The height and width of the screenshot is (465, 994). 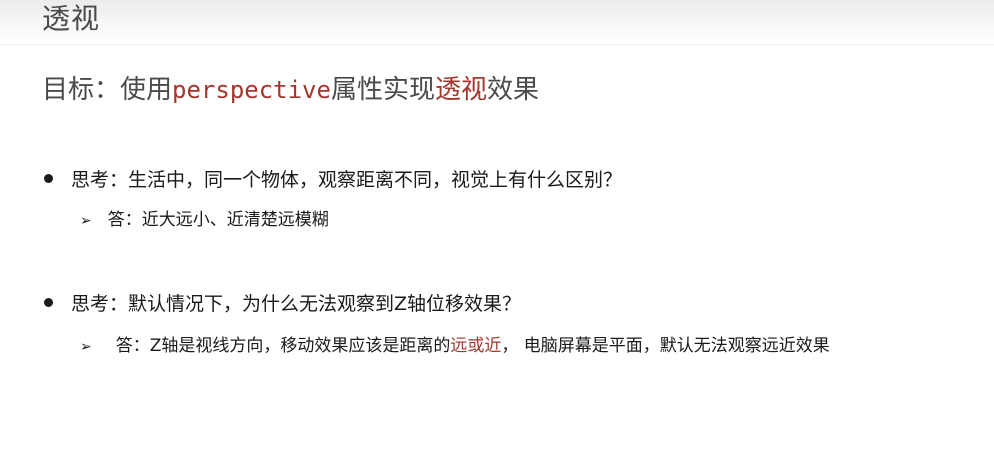 What do you see at coordinates (476, 346) in the screenshot?
I see `answer-2-highlight: 远或近` at bounding box center [476, 346].